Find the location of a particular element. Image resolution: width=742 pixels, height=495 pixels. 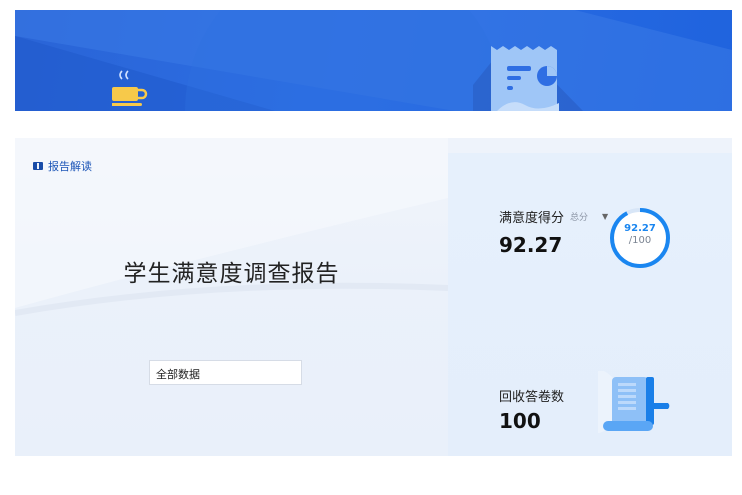

score-header: 满意度得分 总分 ▼ is located at coordinates (553, 216).